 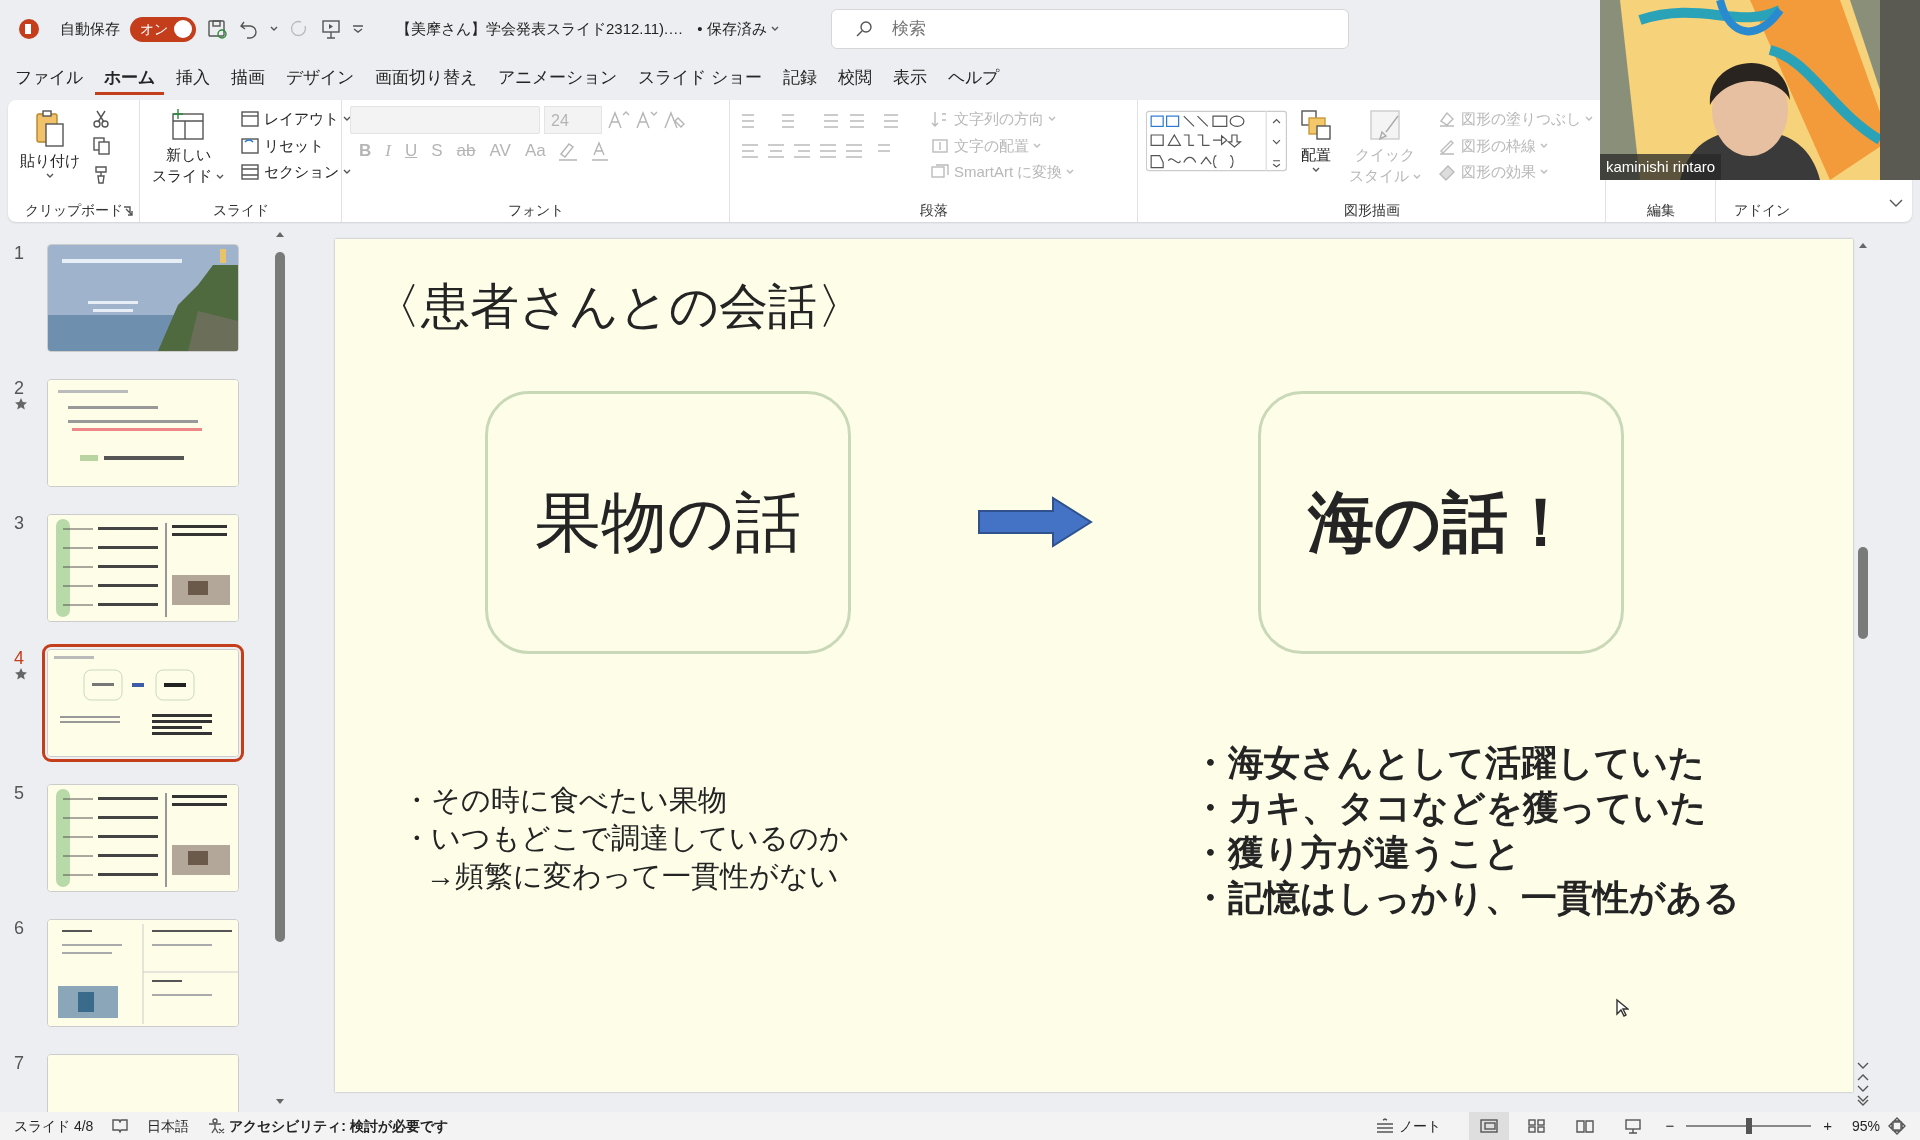 What do you see at coordinates (1089, 29) in the screenshot?
I see `search-field: 検索` at bounding box center [1089, 29].